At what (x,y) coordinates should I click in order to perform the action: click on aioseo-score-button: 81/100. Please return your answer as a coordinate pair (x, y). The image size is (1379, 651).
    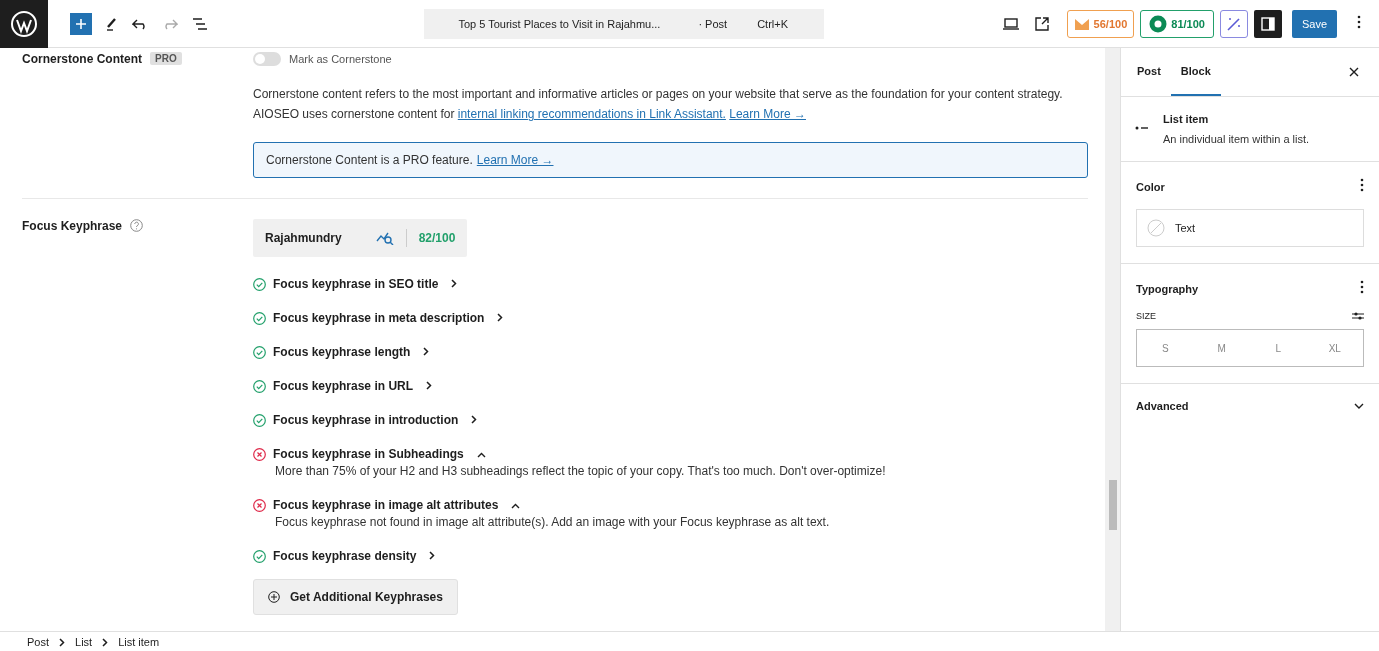
    Looking at the image, I should click on (1177, 23).